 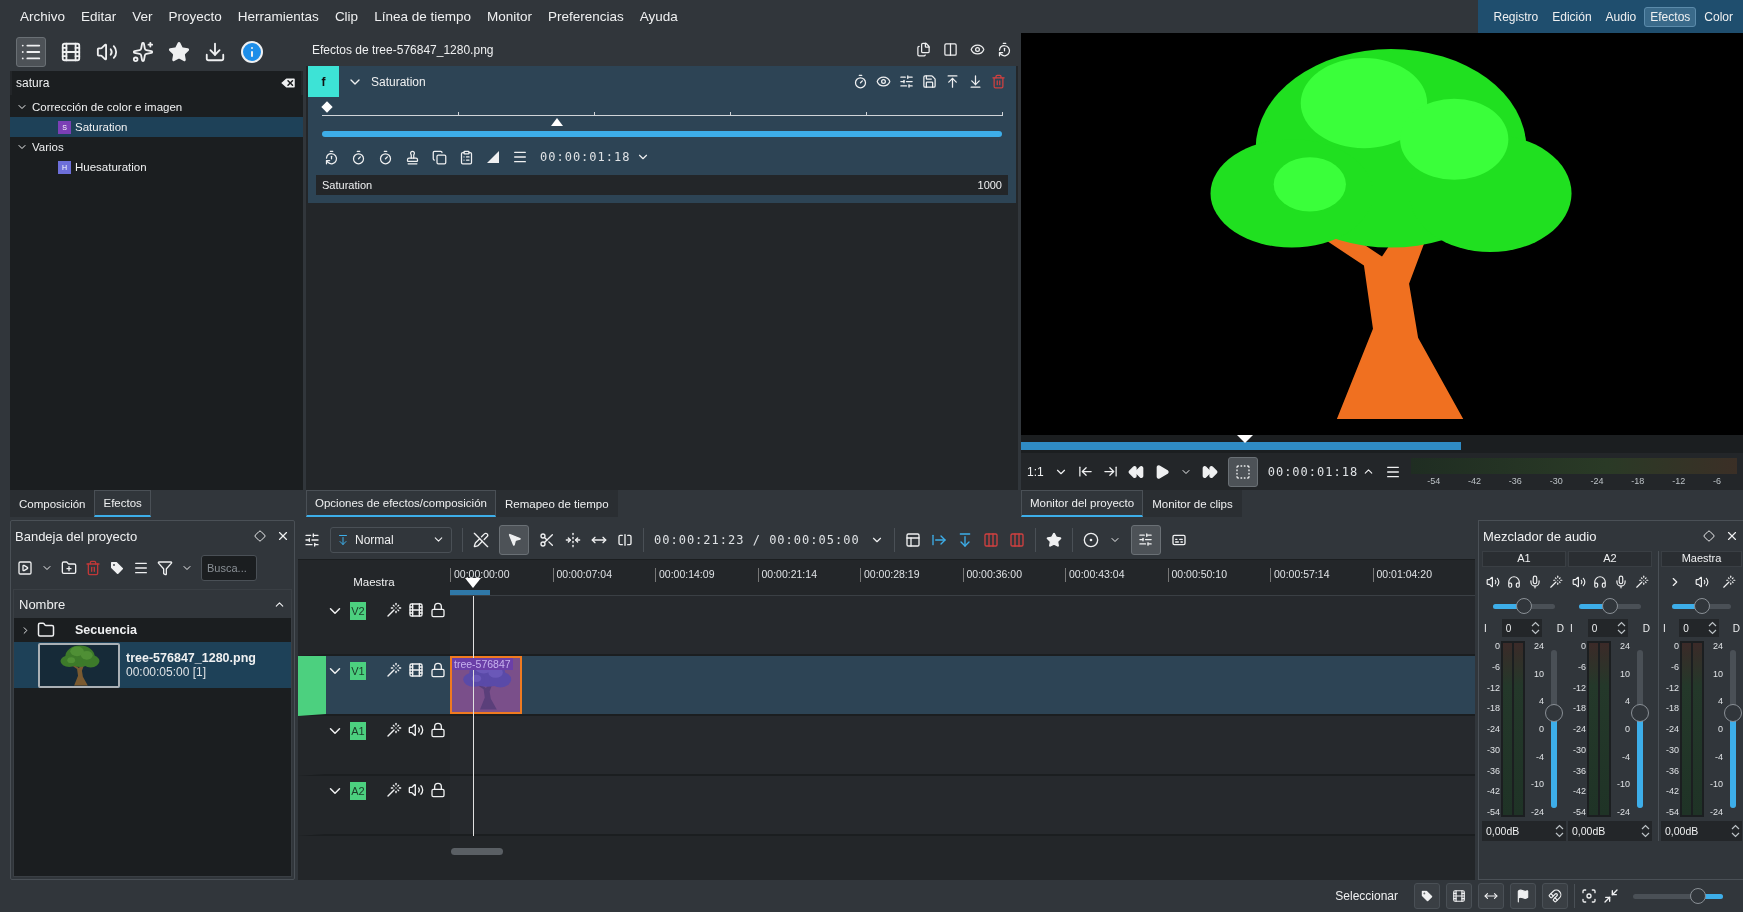 I want to click on info-icon, so click(x=252, y=52).